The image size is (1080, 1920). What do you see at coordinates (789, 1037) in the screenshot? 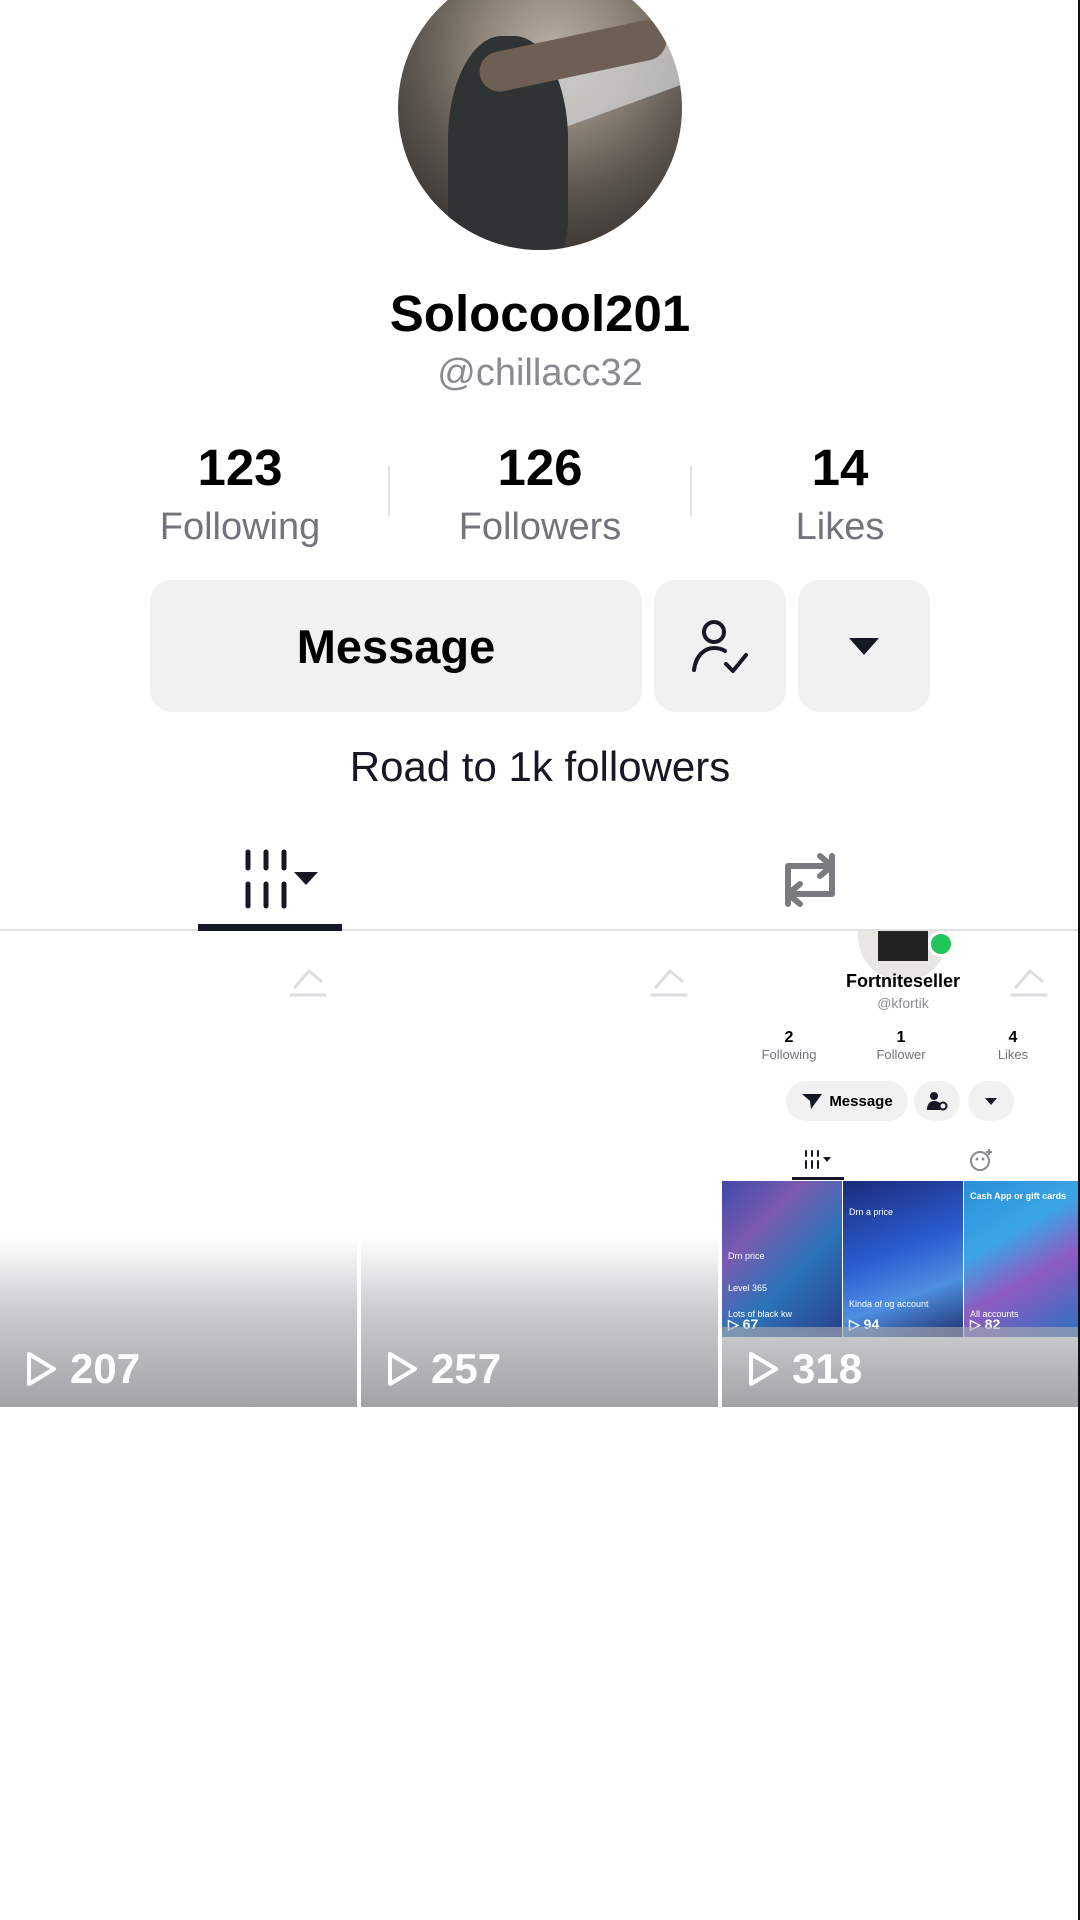
I see `embedded-following-count: 2` at bounding box center [789, 1037].